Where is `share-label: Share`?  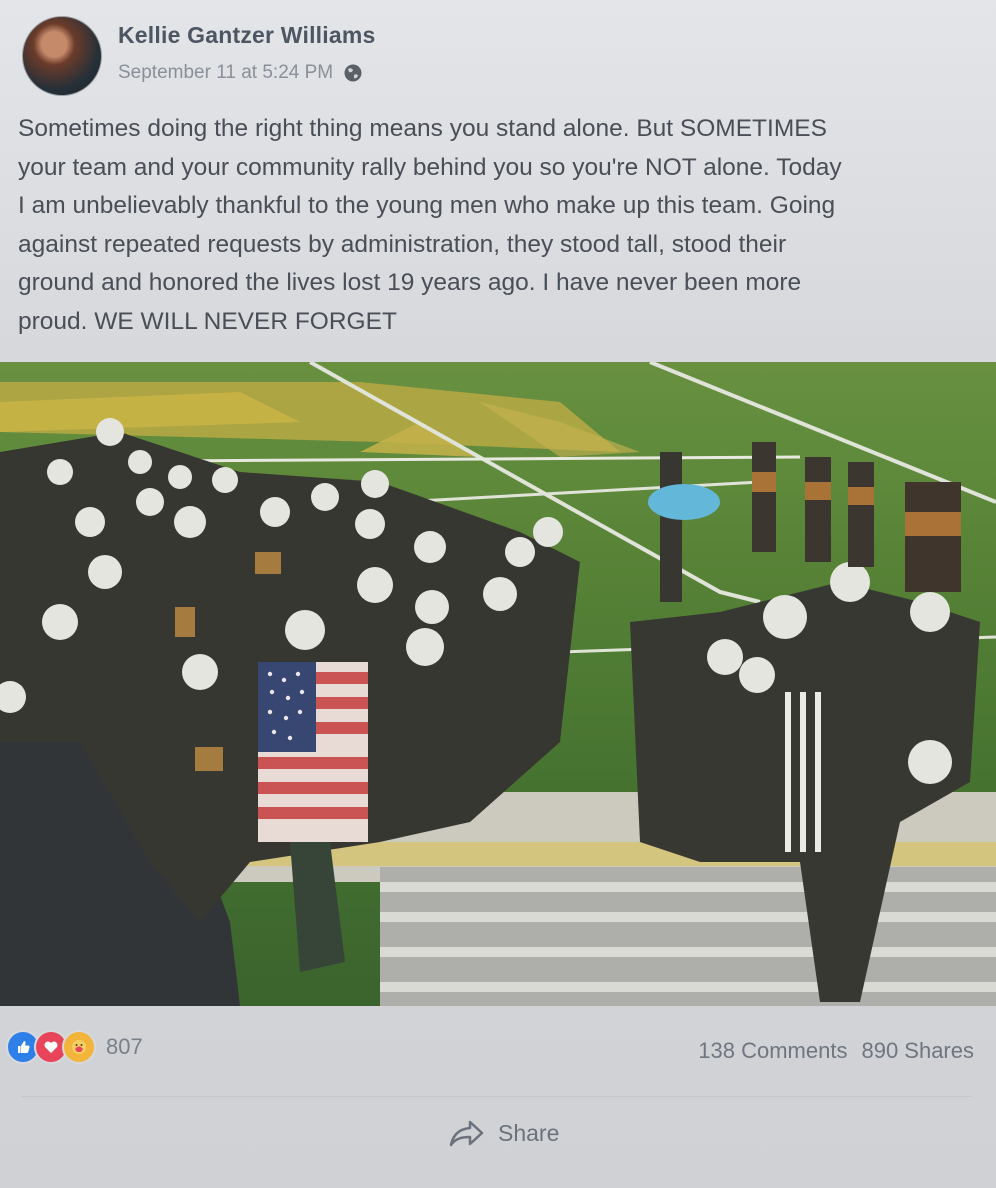
share-label: Share is located at coordinates (529, 1132).